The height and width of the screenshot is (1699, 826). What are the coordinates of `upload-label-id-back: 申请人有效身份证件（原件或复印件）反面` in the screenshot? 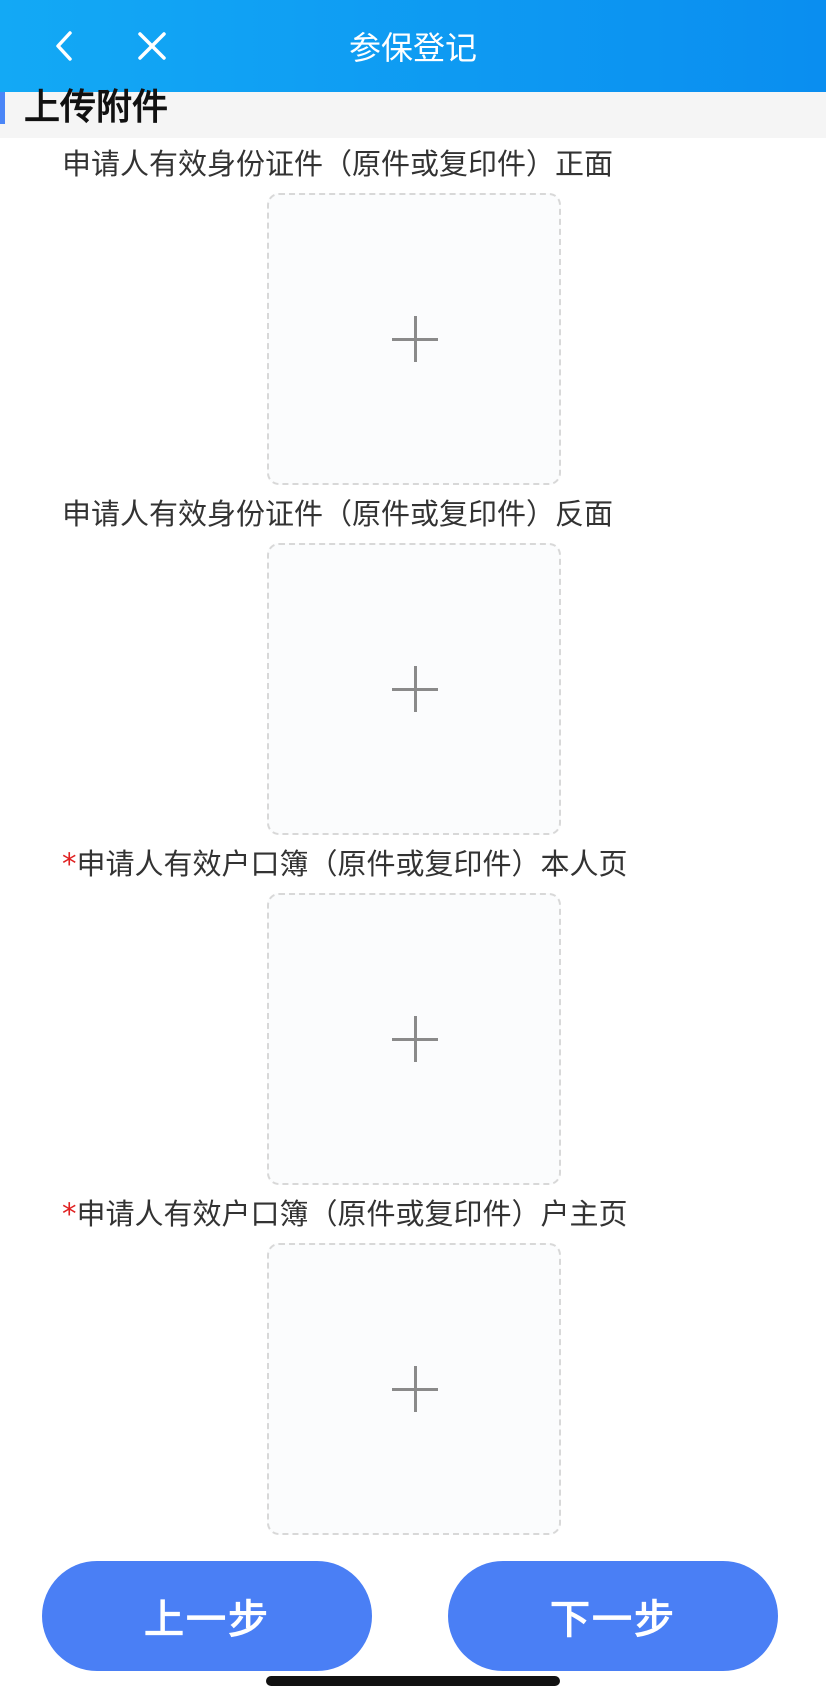 It's located at (337, 514).